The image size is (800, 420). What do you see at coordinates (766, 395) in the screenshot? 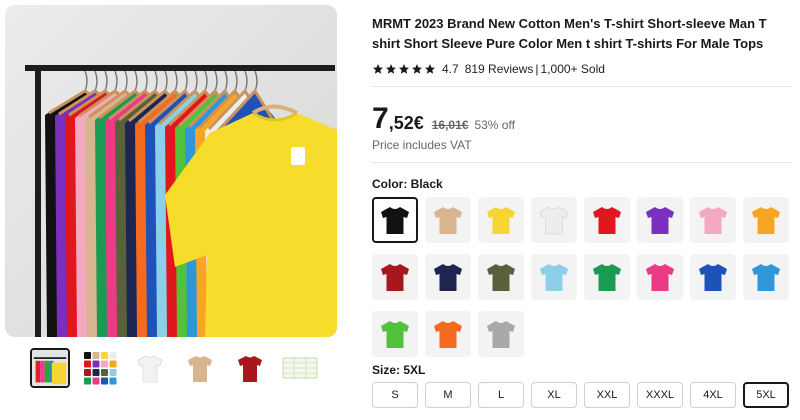
I see `size-option-button: 5XL` at bounding box center [766, 395].